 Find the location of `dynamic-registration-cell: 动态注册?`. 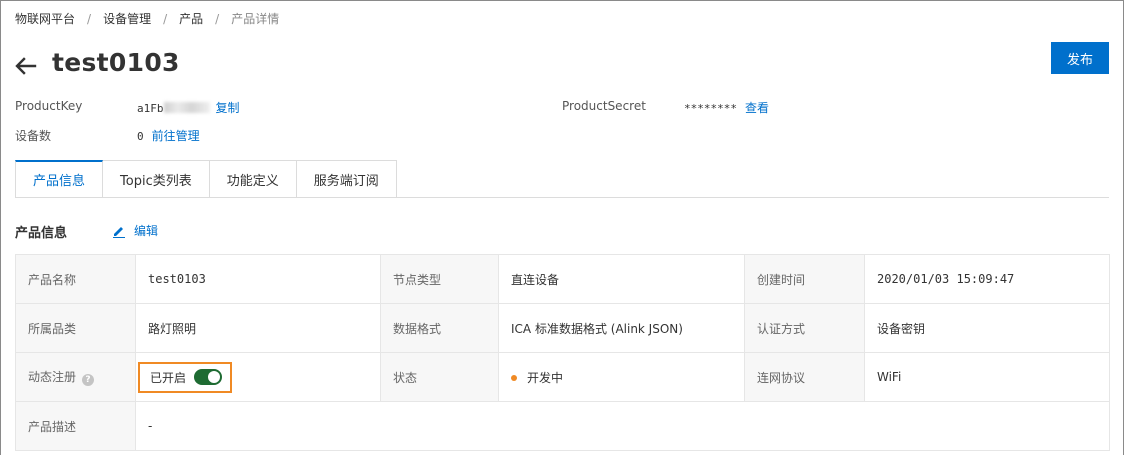

dynamic-registration-cell: 动态注册? is located at coordinates (75, 377).